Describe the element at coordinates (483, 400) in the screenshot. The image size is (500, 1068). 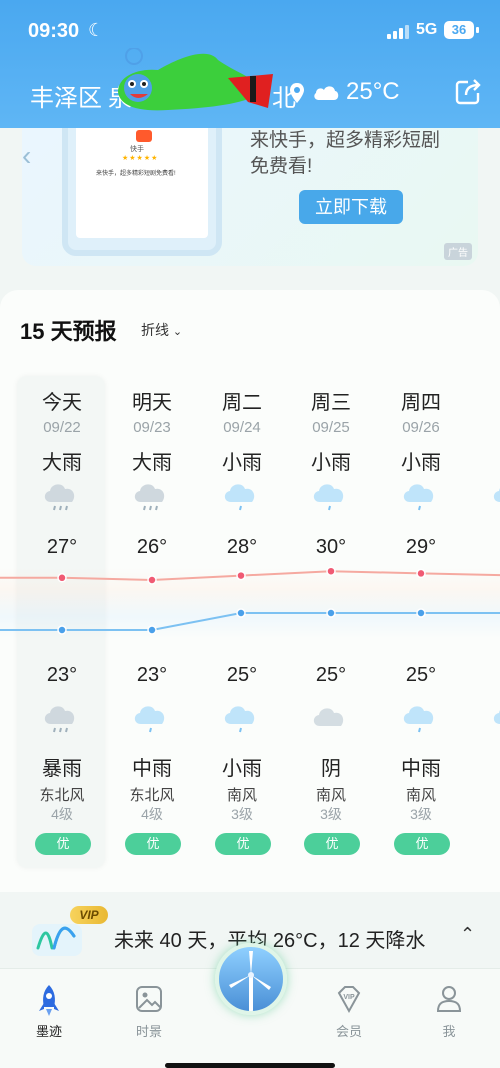
I see `day-name: 周` at that location.